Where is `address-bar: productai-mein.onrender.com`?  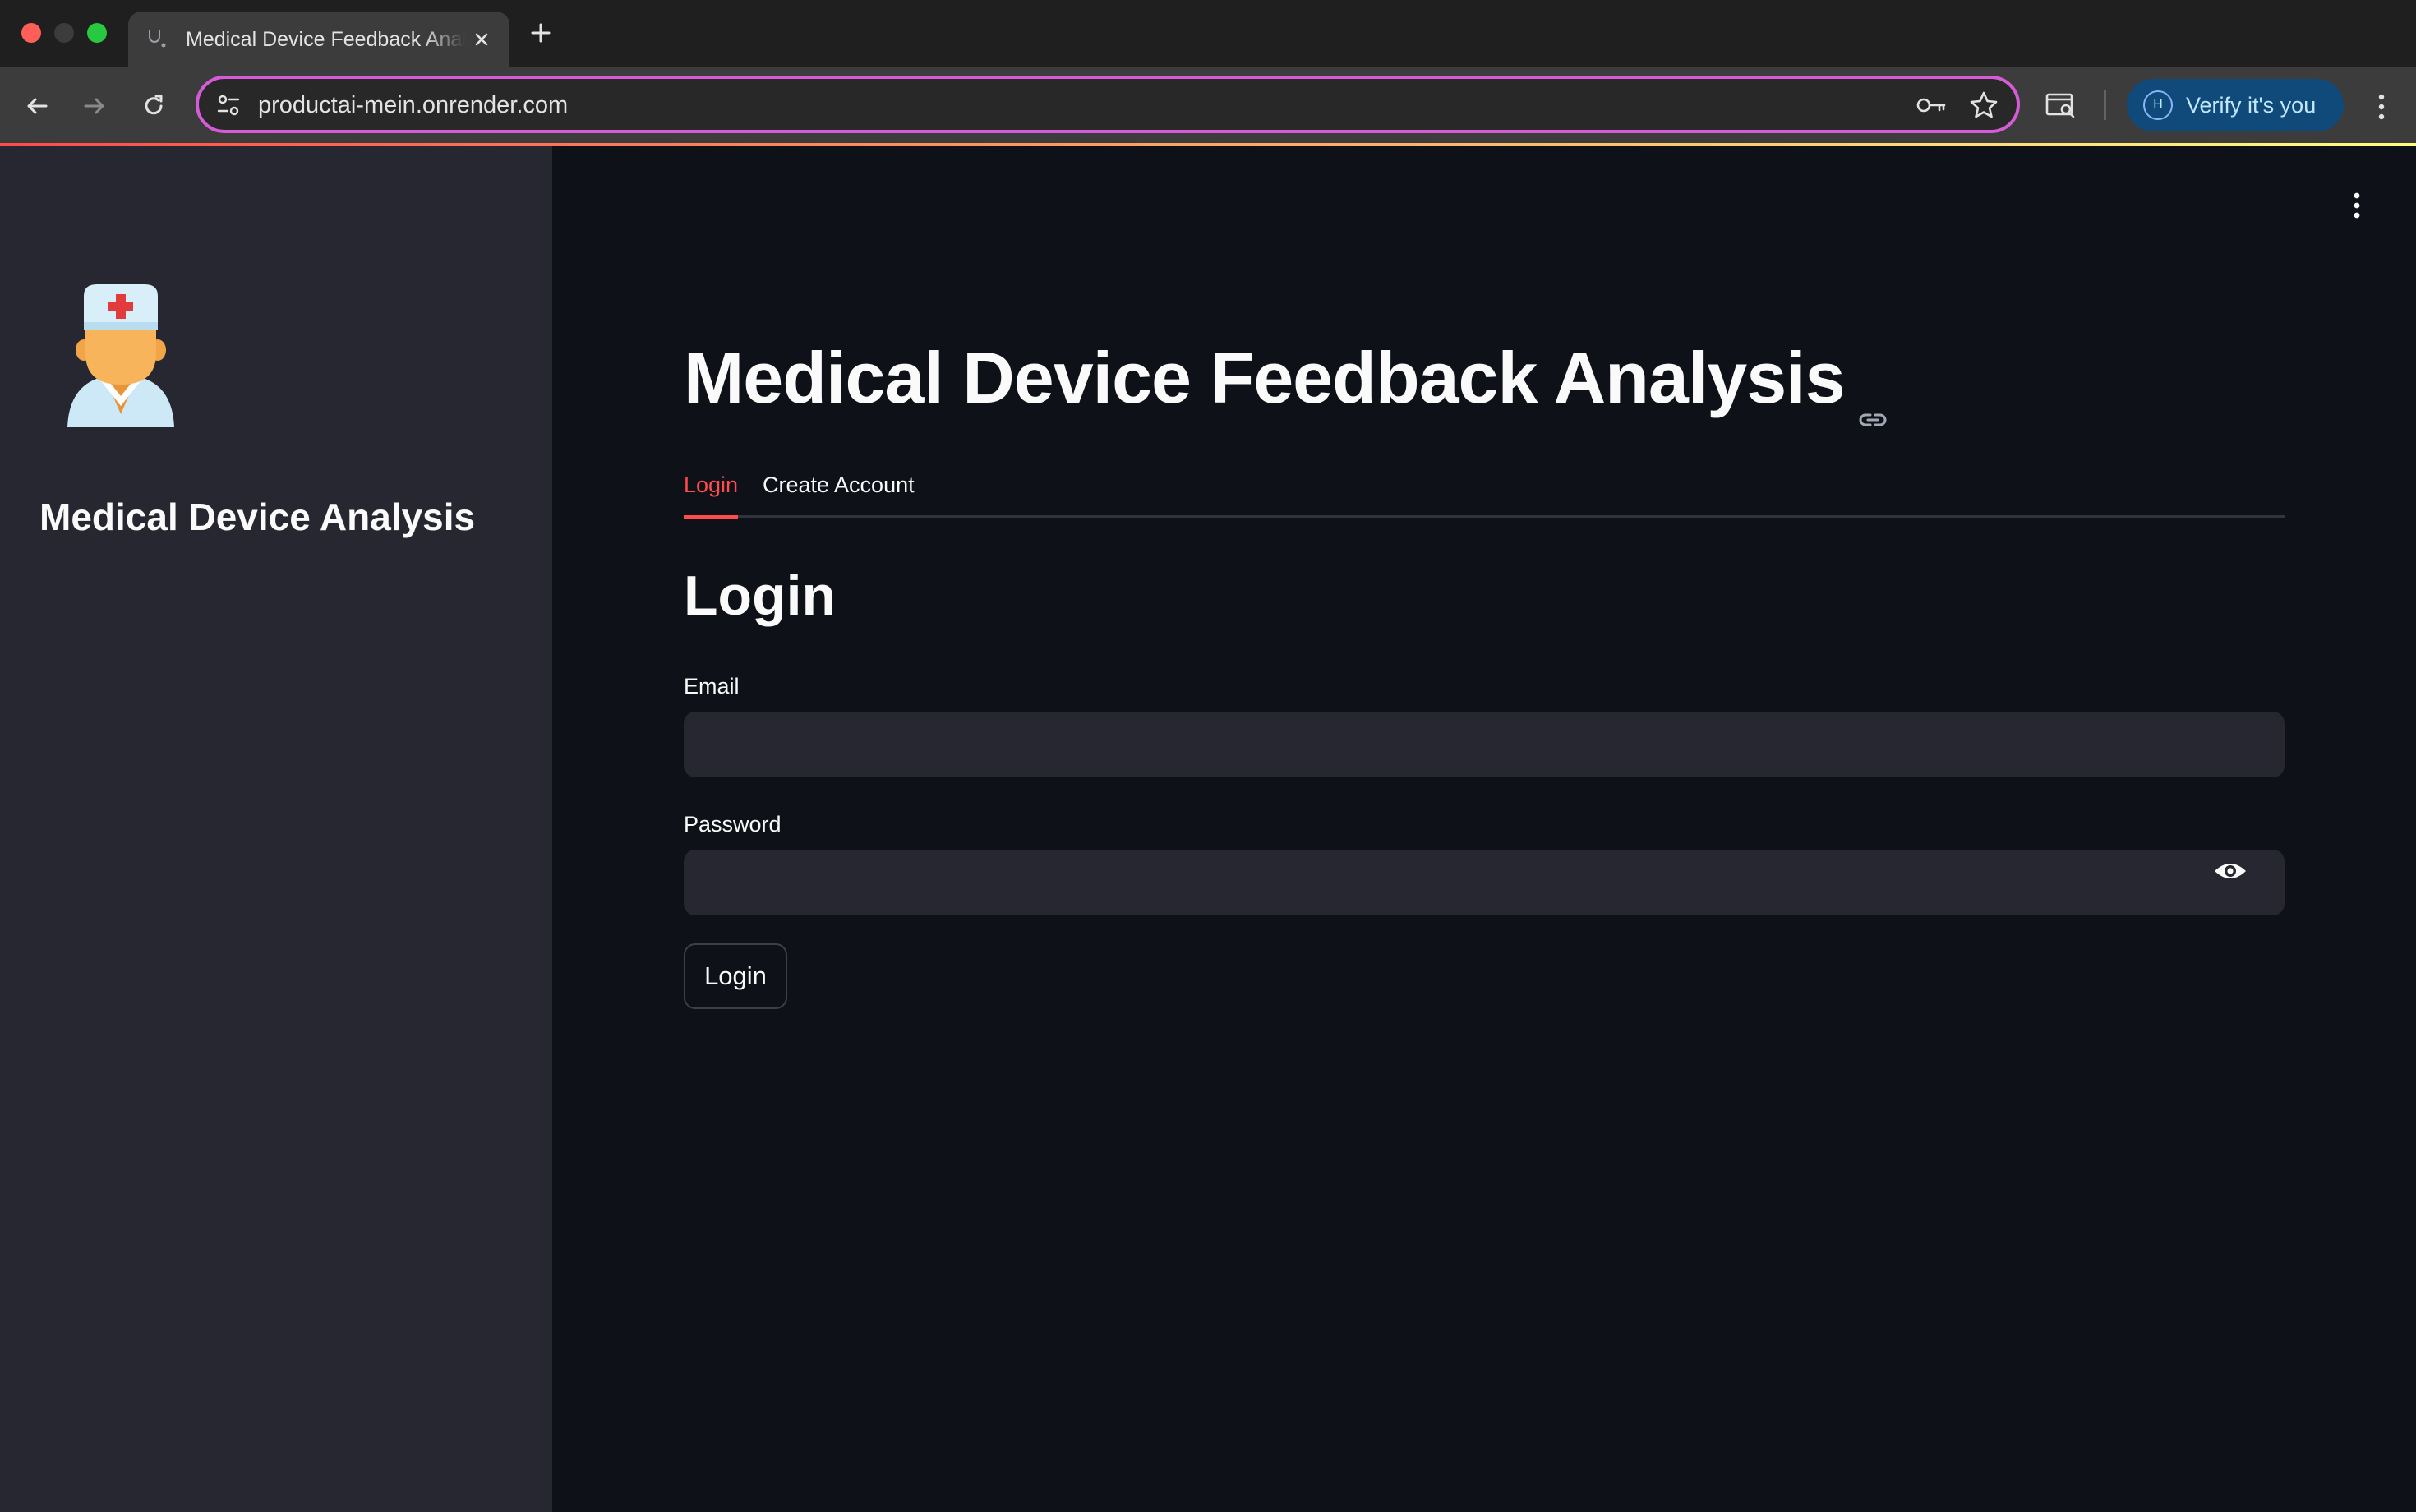
address-bar: productai-mein.onrender.com is located at coordinates (1108, 105).